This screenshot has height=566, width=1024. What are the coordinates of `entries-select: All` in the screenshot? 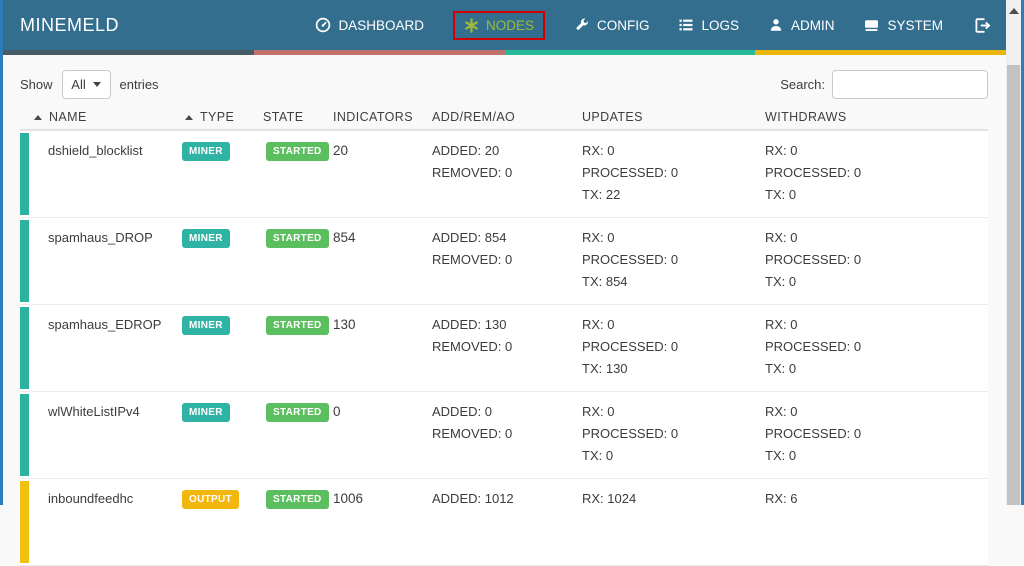 It's located at (86, 84).